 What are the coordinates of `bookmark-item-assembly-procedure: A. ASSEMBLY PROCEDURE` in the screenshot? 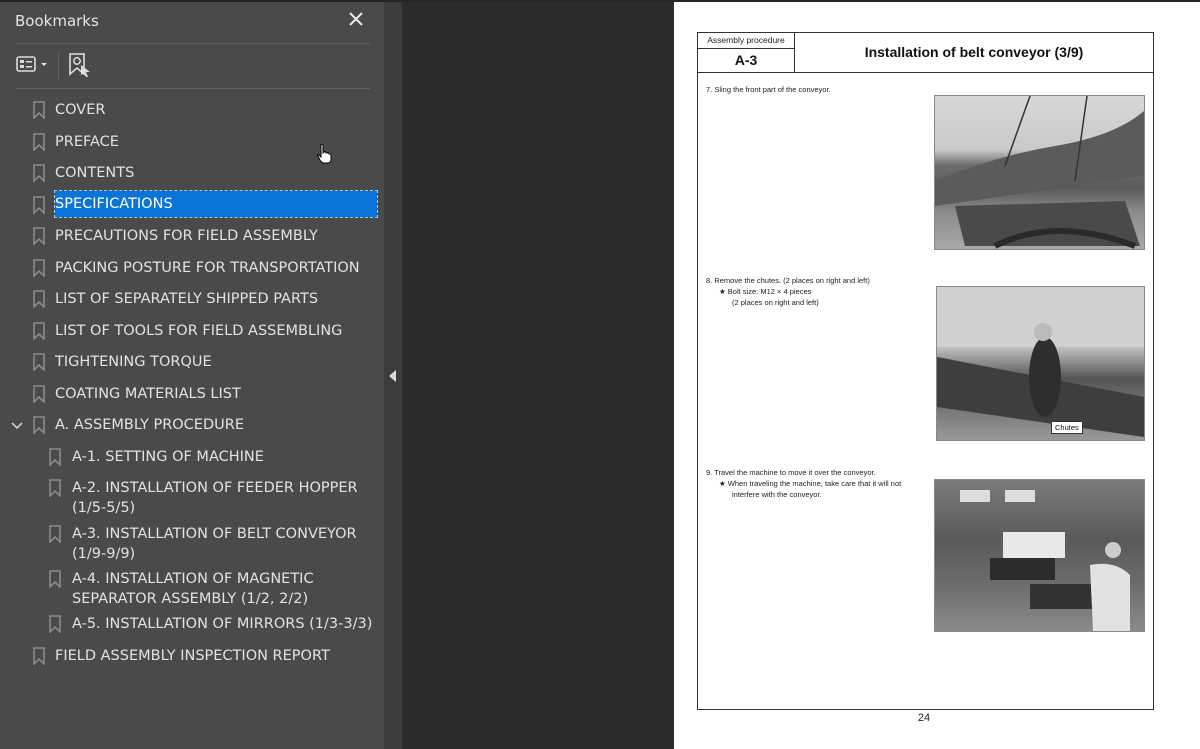 It's located at (192, 426).